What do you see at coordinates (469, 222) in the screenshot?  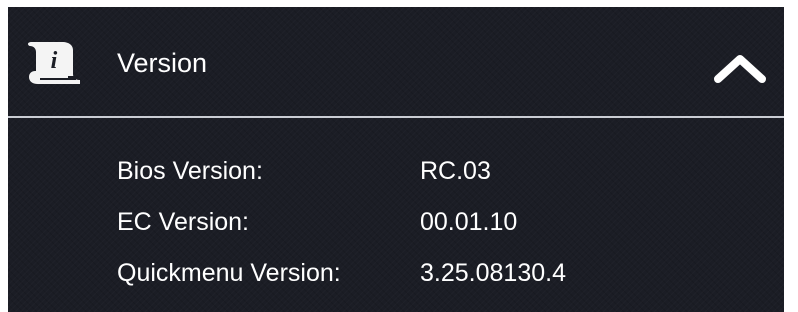 I see `ec-version-value: 00.01.10` at bounding box center [469, 222].